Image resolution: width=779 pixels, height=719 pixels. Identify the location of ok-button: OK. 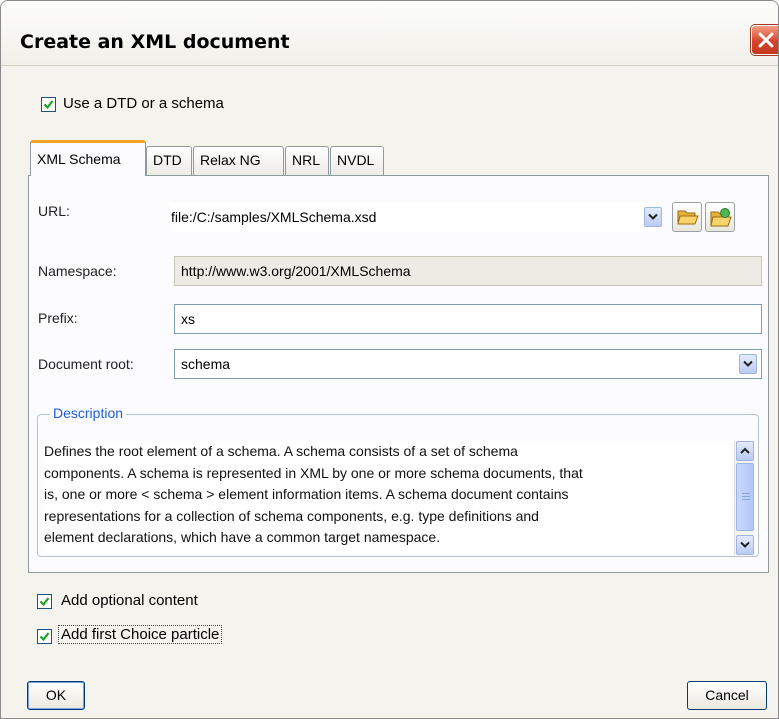
(56, 695).